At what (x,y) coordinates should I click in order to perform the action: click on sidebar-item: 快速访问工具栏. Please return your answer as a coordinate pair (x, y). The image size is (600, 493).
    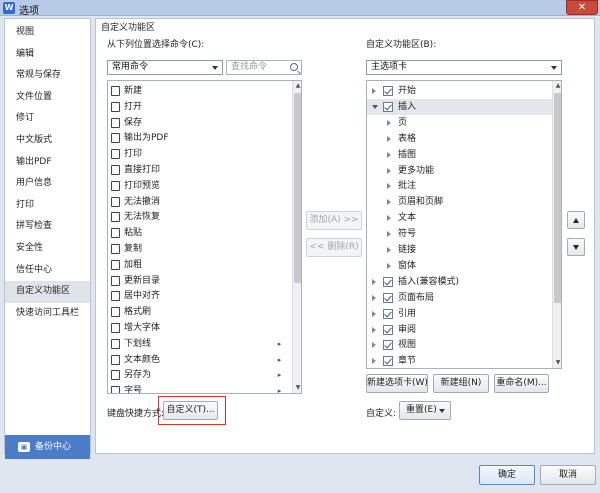
    Looking at the image, I should click on (47, 314).